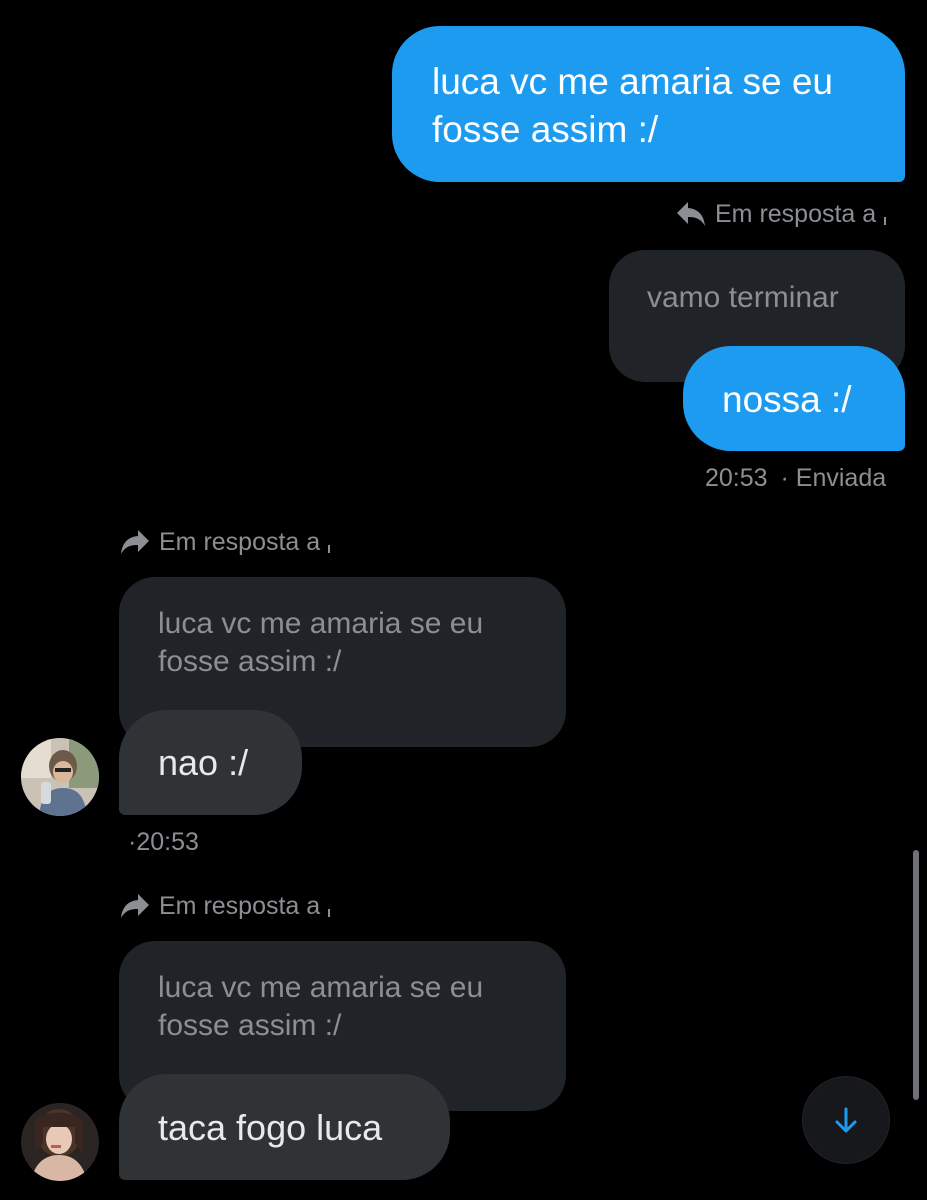  I want to click on reply-icon, so click(691, 214).